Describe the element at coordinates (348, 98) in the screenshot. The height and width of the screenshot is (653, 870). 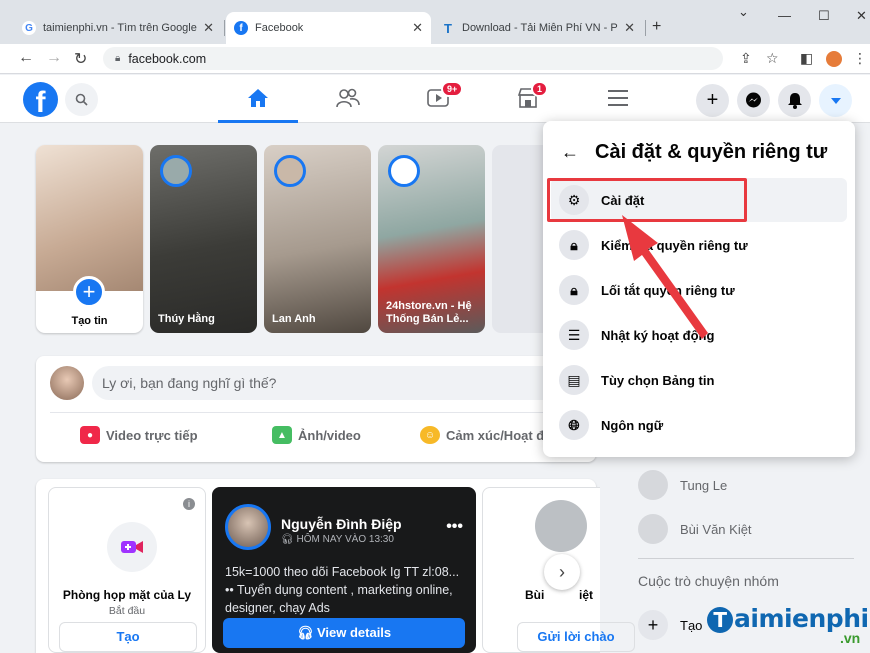
I see `friends-icon` at that location.